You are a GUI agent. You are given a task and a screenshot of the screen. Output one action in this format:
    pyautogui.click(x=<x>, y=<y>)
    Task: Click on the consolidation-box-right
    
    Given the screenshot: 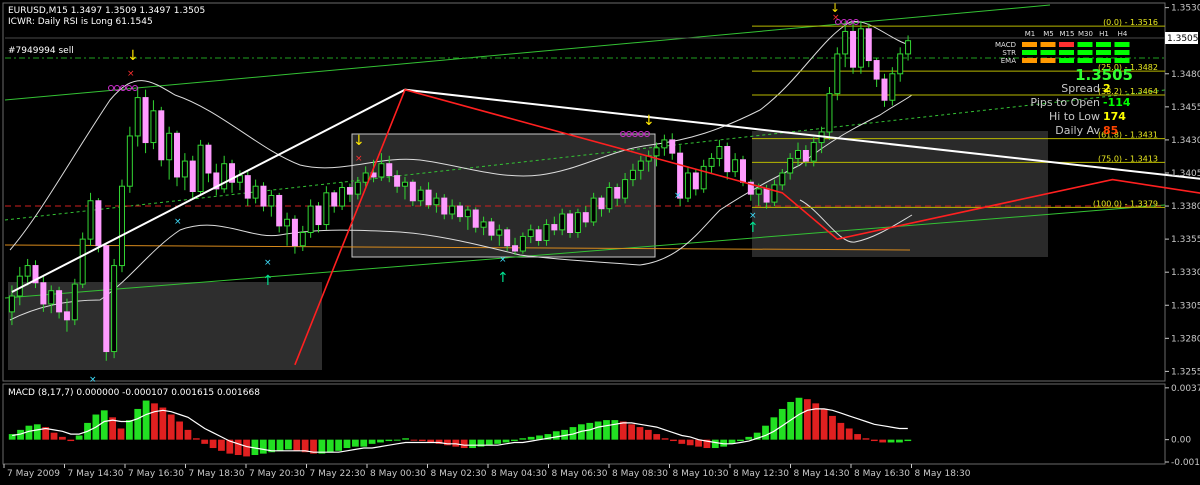 What is the action you would take?
    pyautogui.click(x=900, y=194)
    